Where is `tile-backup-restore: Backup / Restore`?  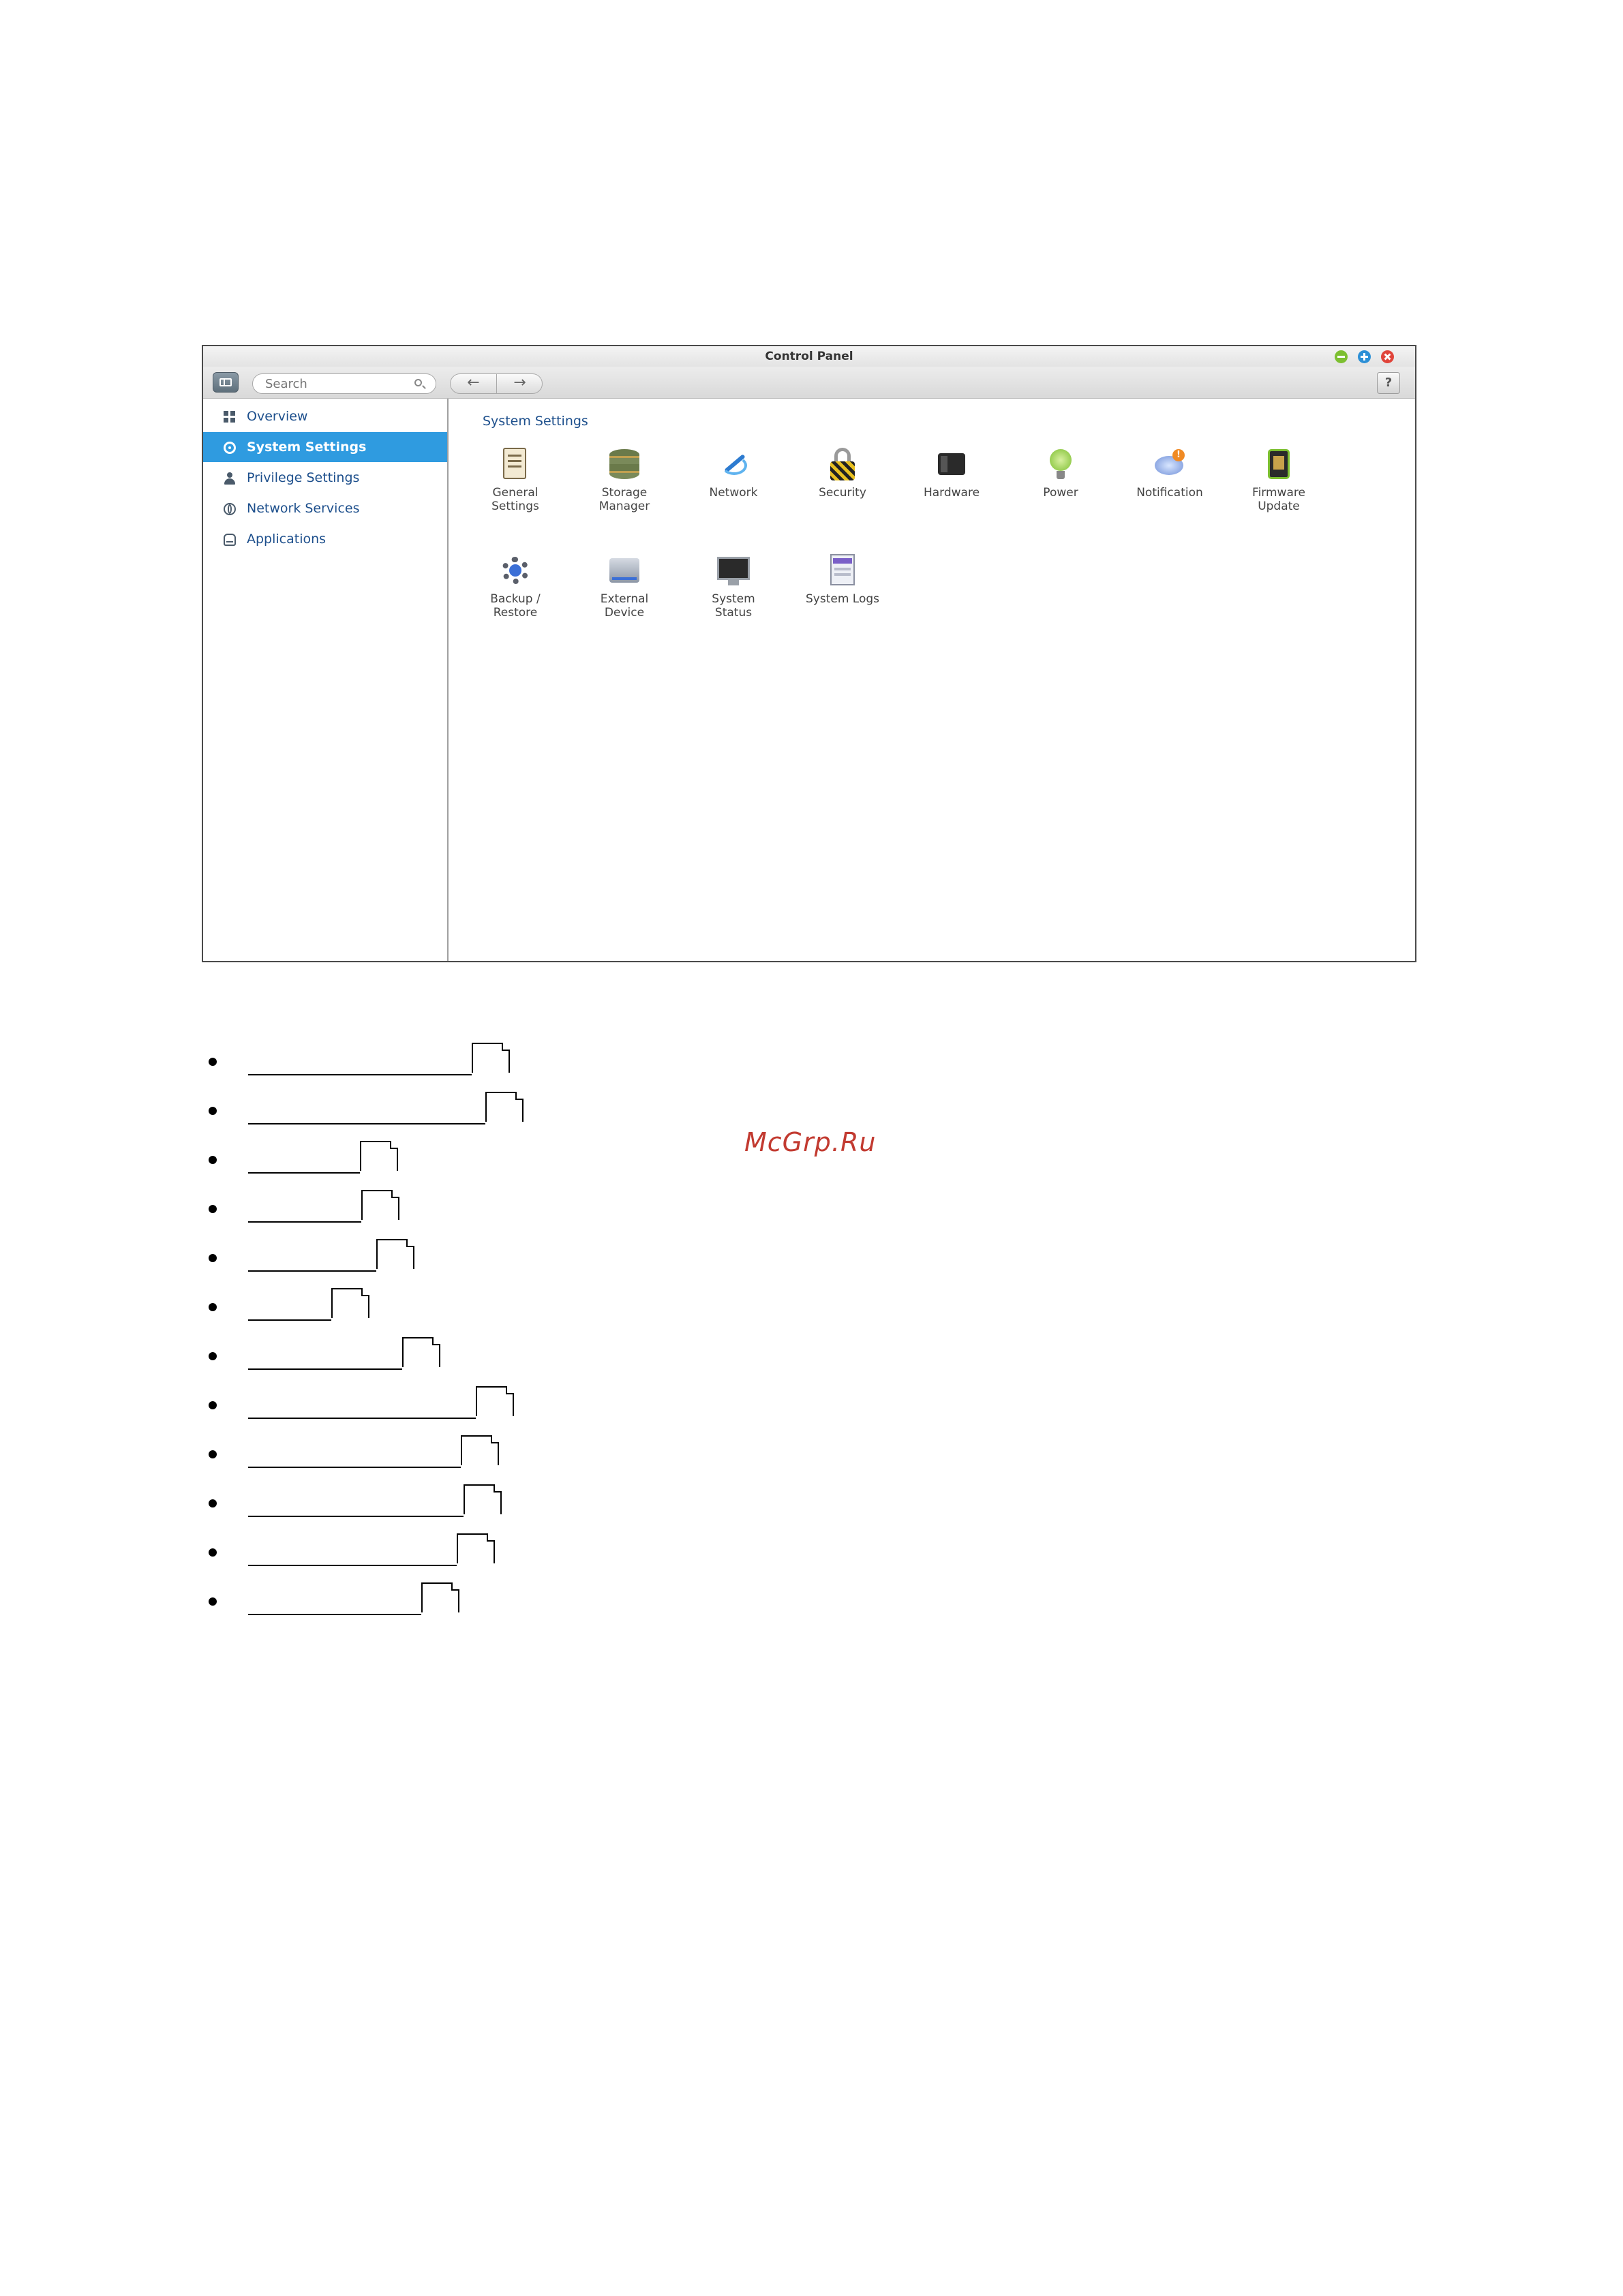
tile-backup-restore: Backup / Restore is located at coordinates (515, 586).